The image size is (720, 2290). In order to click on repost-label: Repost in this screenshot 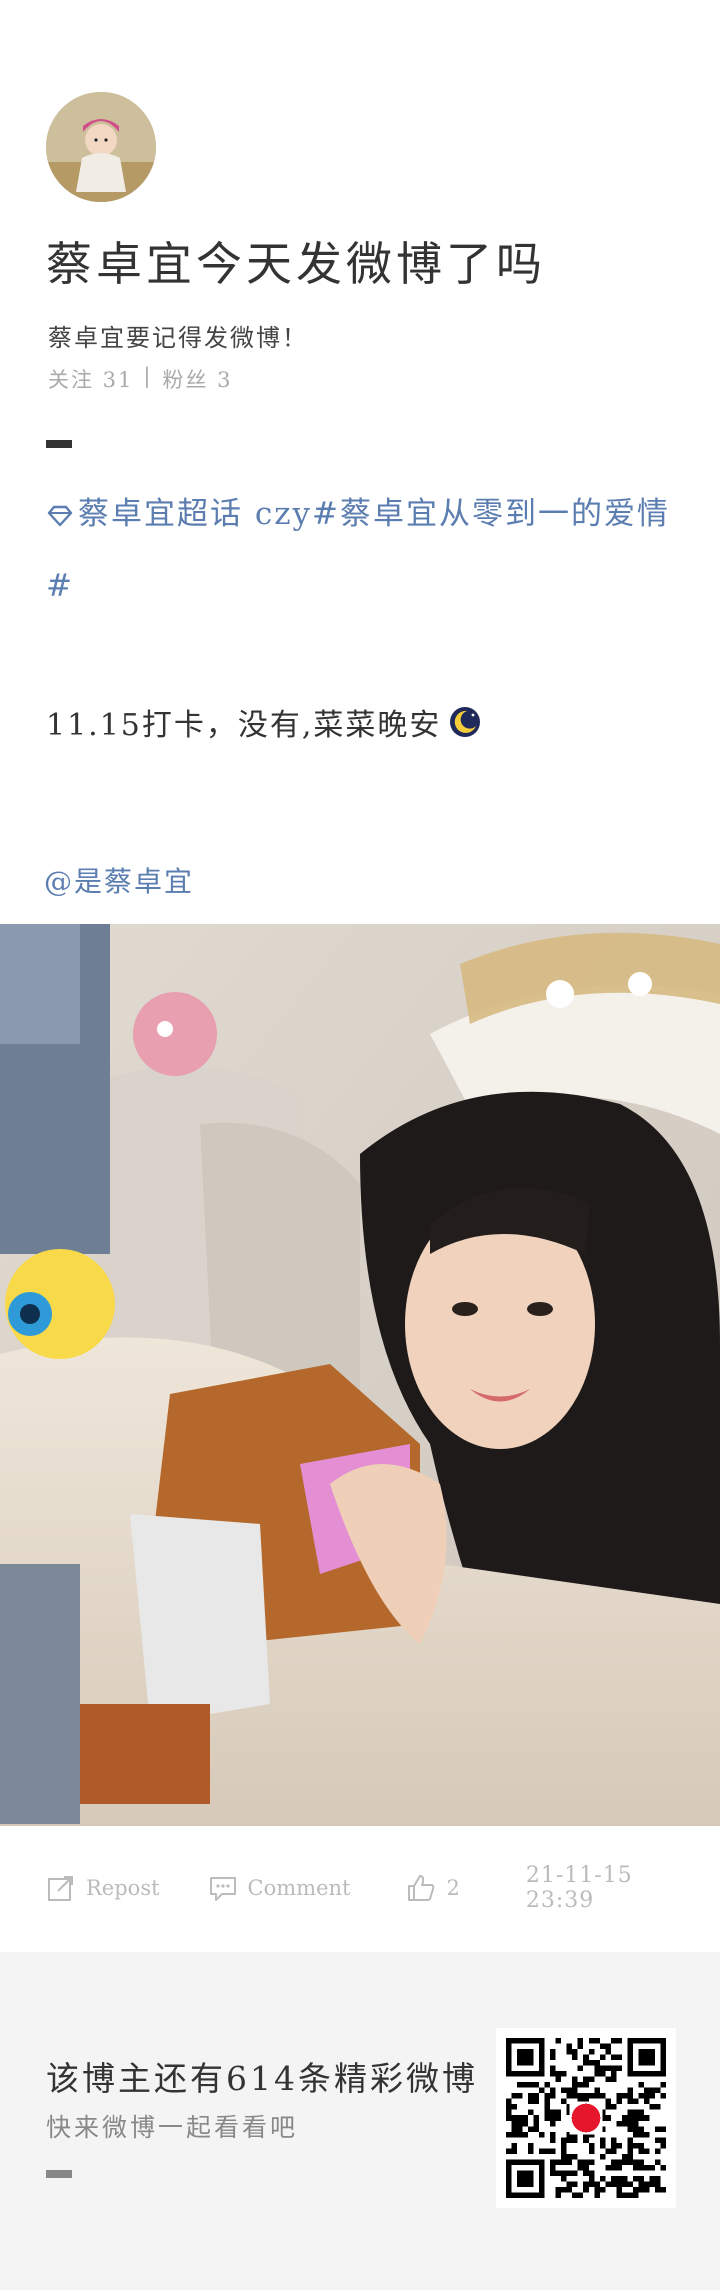, I will do `click(123, 1888)`.